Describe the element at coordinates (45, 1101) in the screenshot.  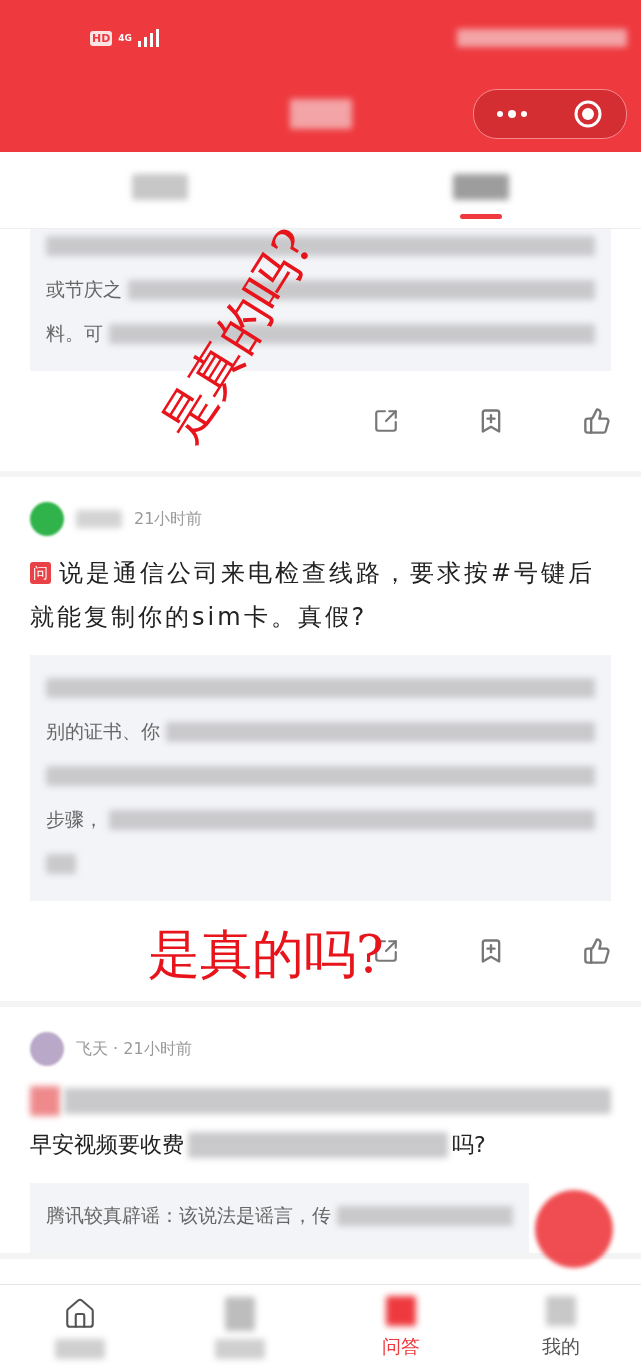
I see `blurred-badge` at that location.